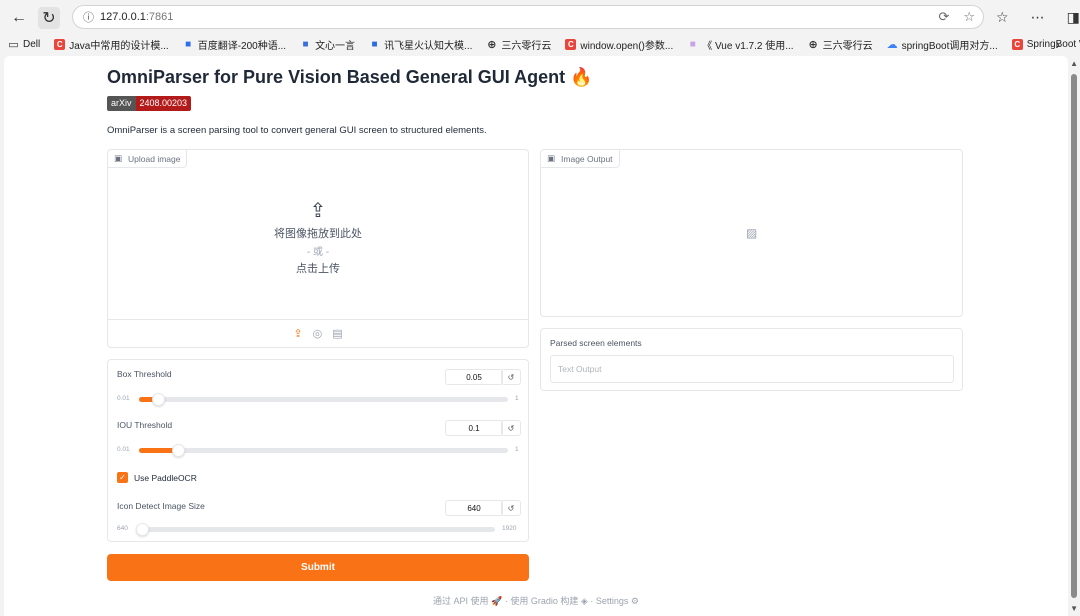 This screenshot has width=1080, height=616. I want to click on bookmark-item: ■ 文心一言, so click(328, 44).